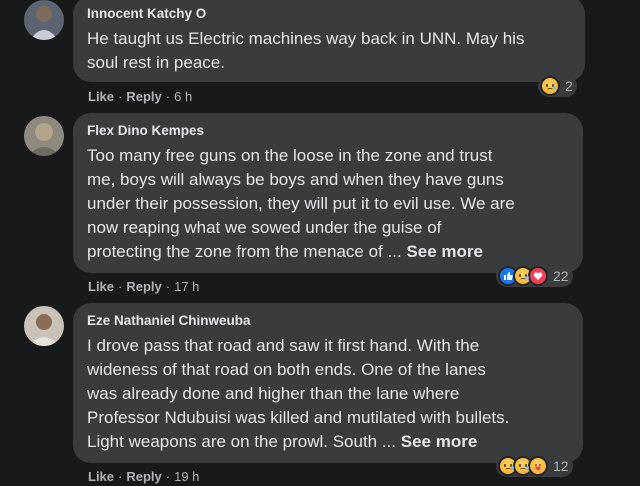 Image resolution: width=640 pixels, height=486 pixels. I want to click on reaction-count: 12, so click(561, 466).